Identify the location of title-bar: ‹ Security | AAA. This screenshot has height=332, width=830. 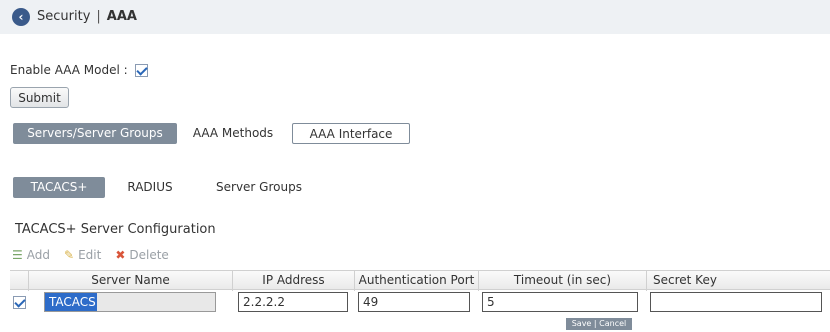
(415, 17).